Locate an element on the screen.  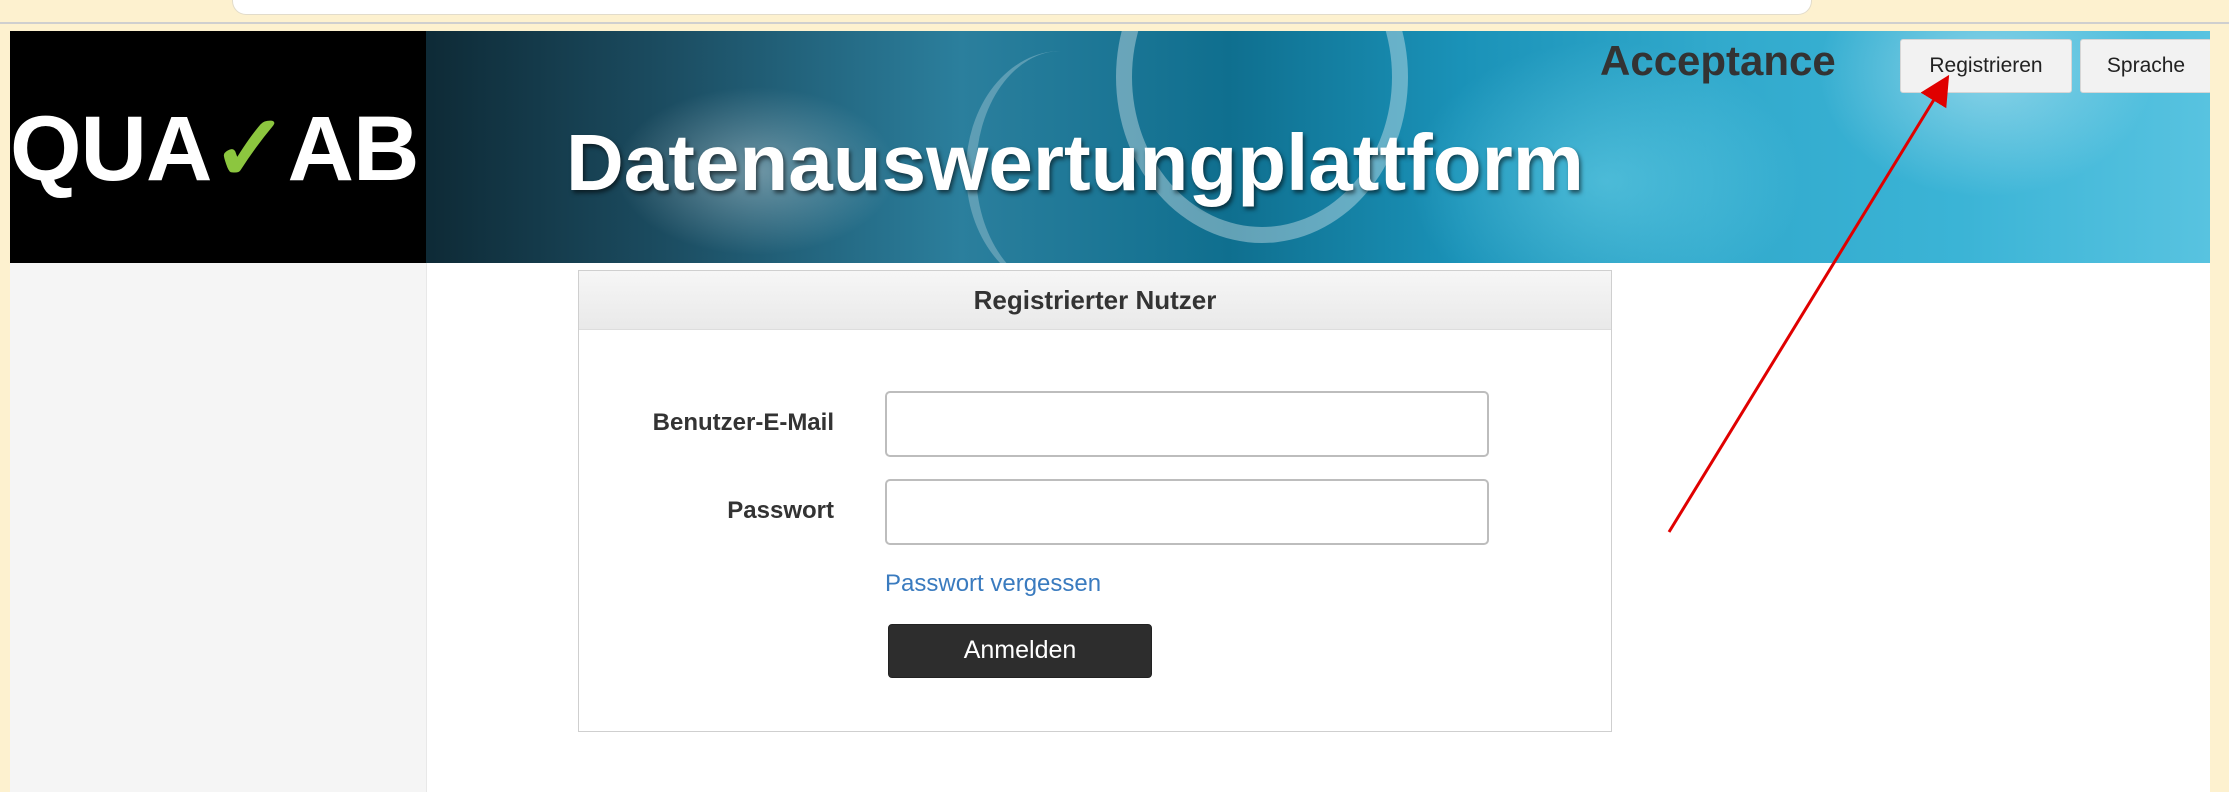
logo-block: QUA✓AB is located at coordinates (218, 147).